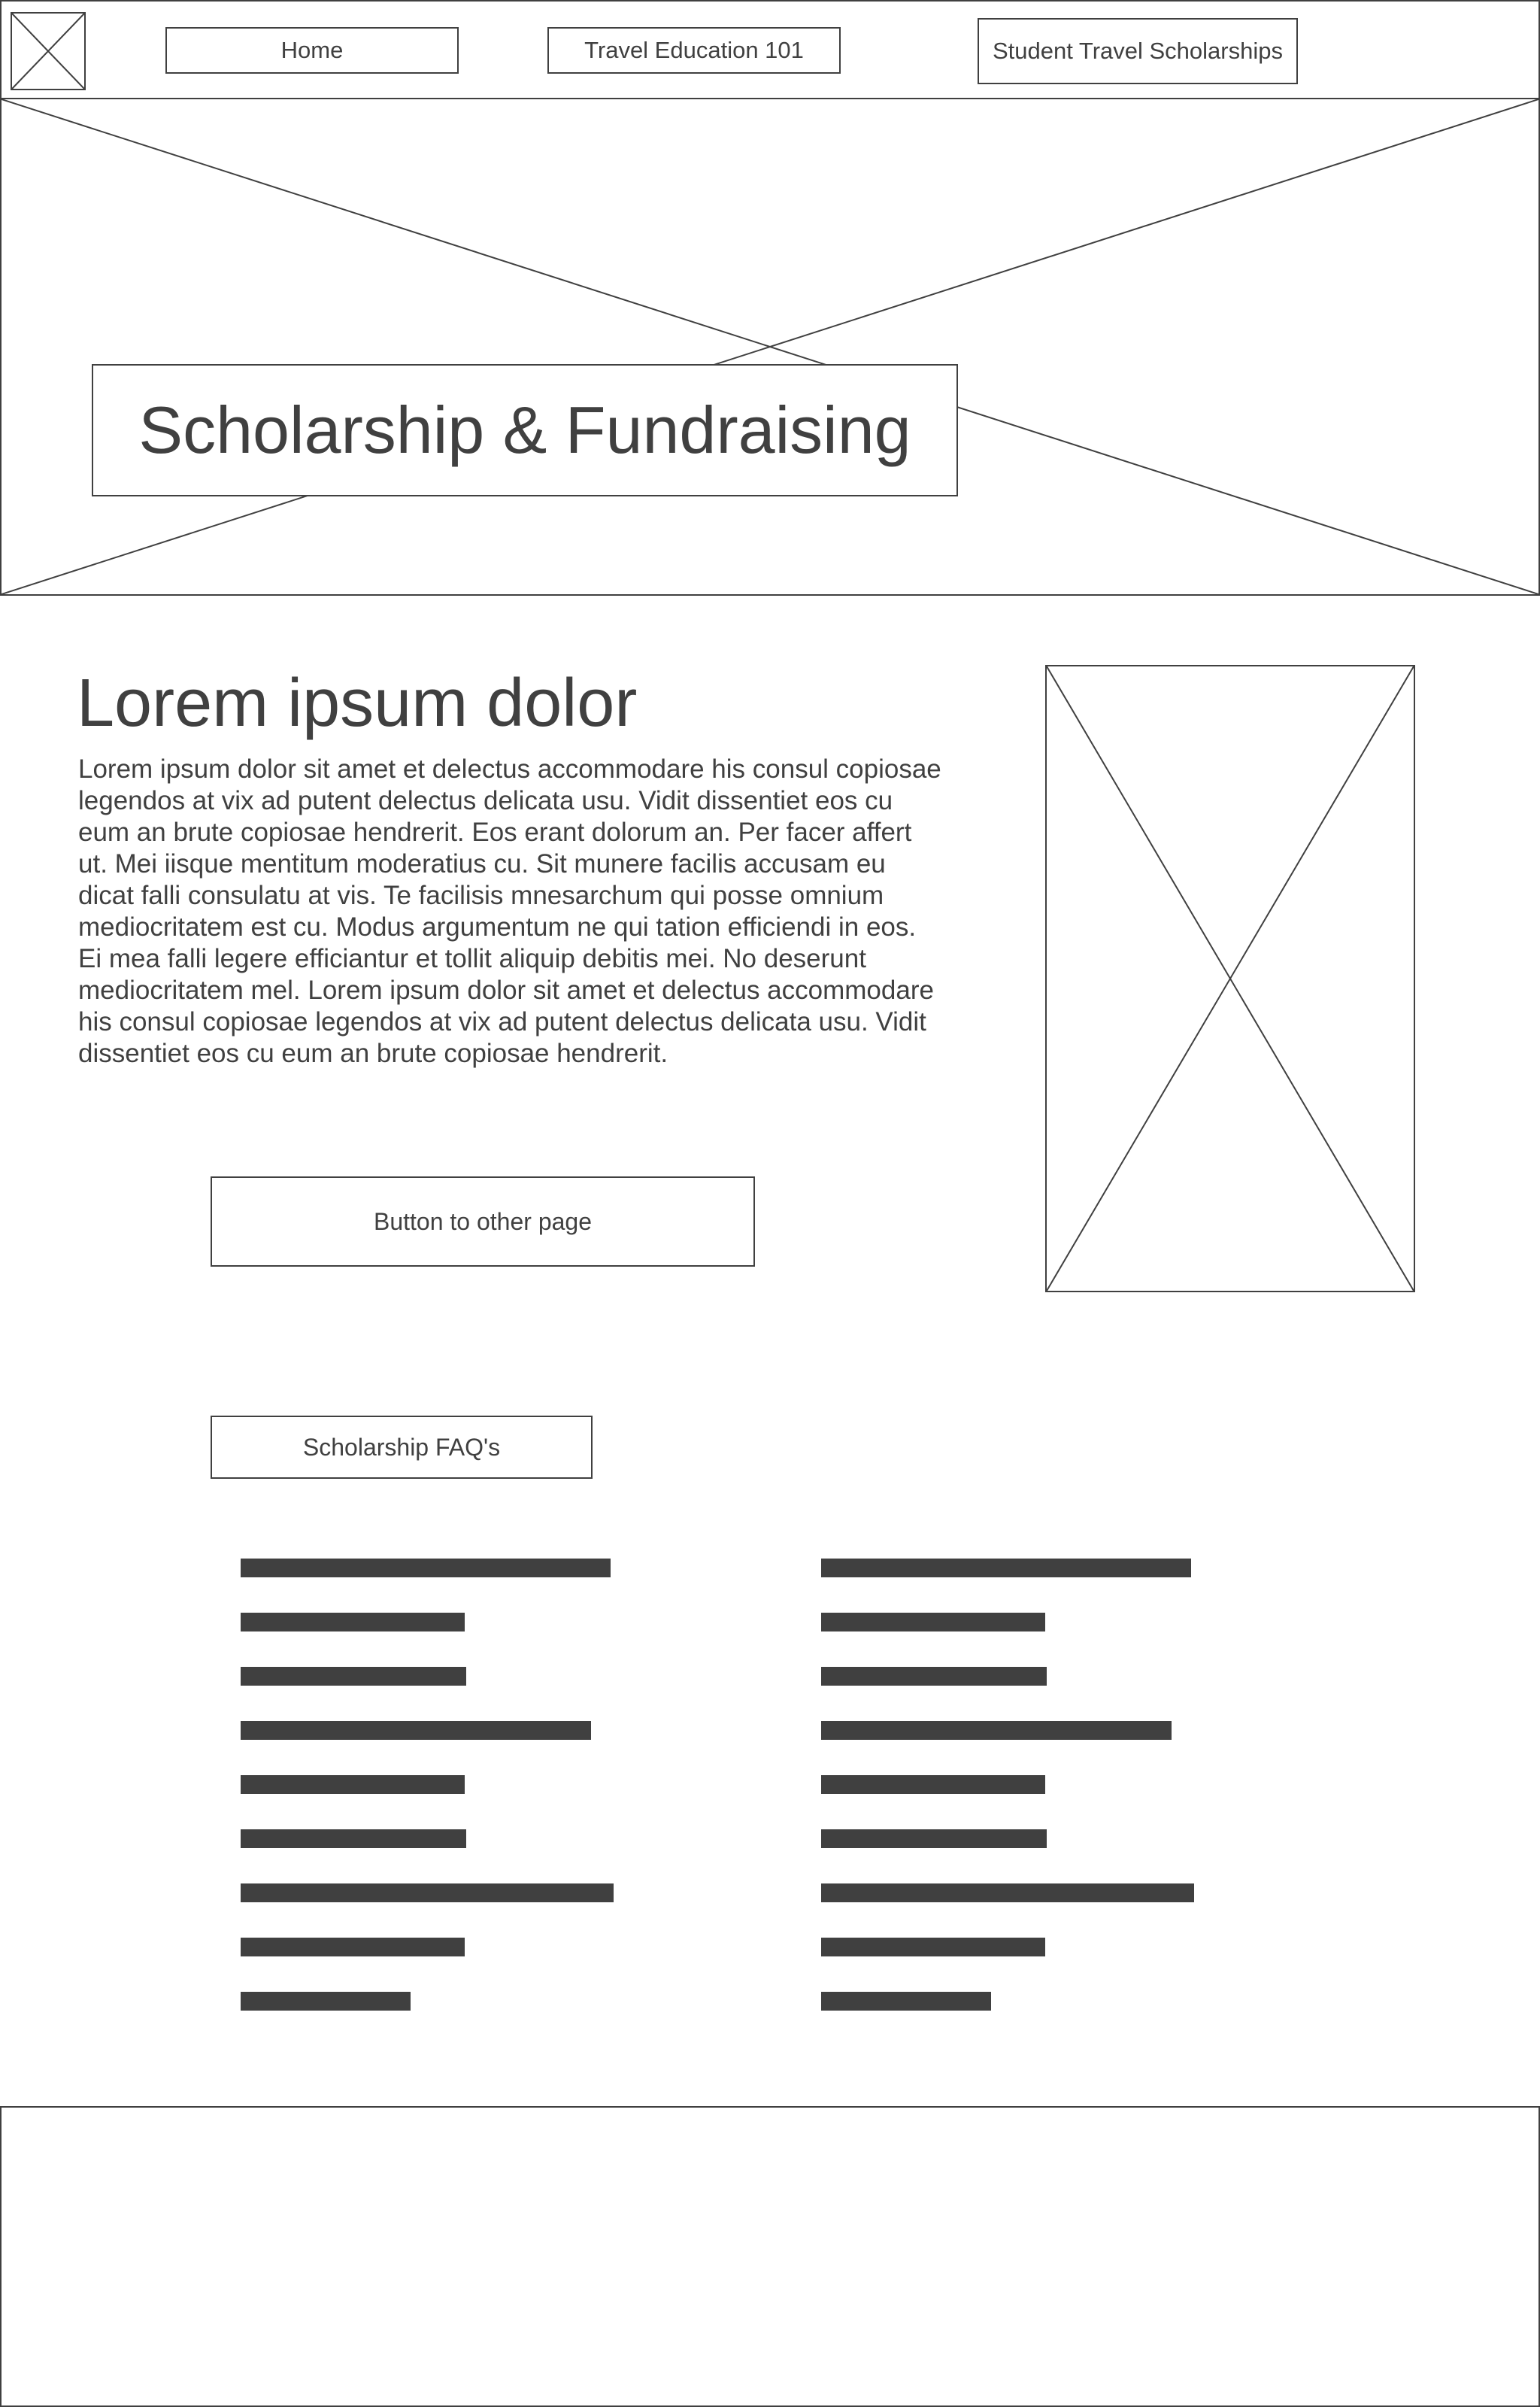  I want to click on side-image-placeholder, so click(1230, 978).